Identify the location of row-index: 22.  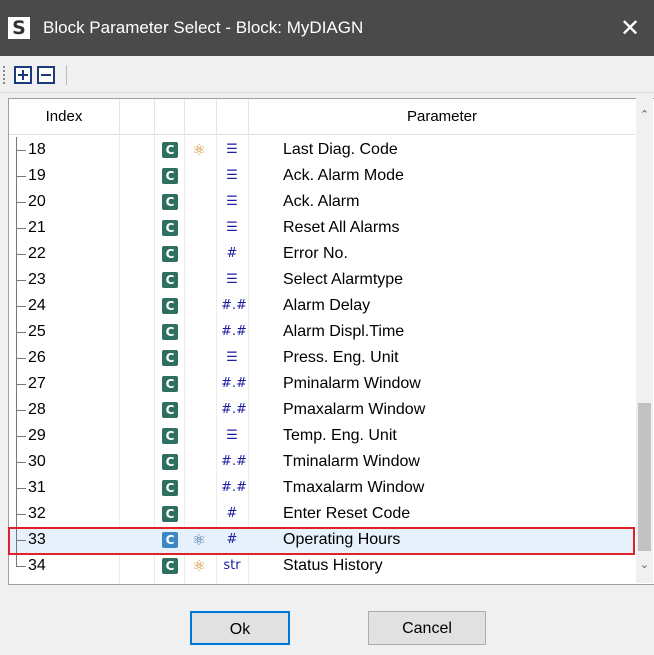
(37, 253).